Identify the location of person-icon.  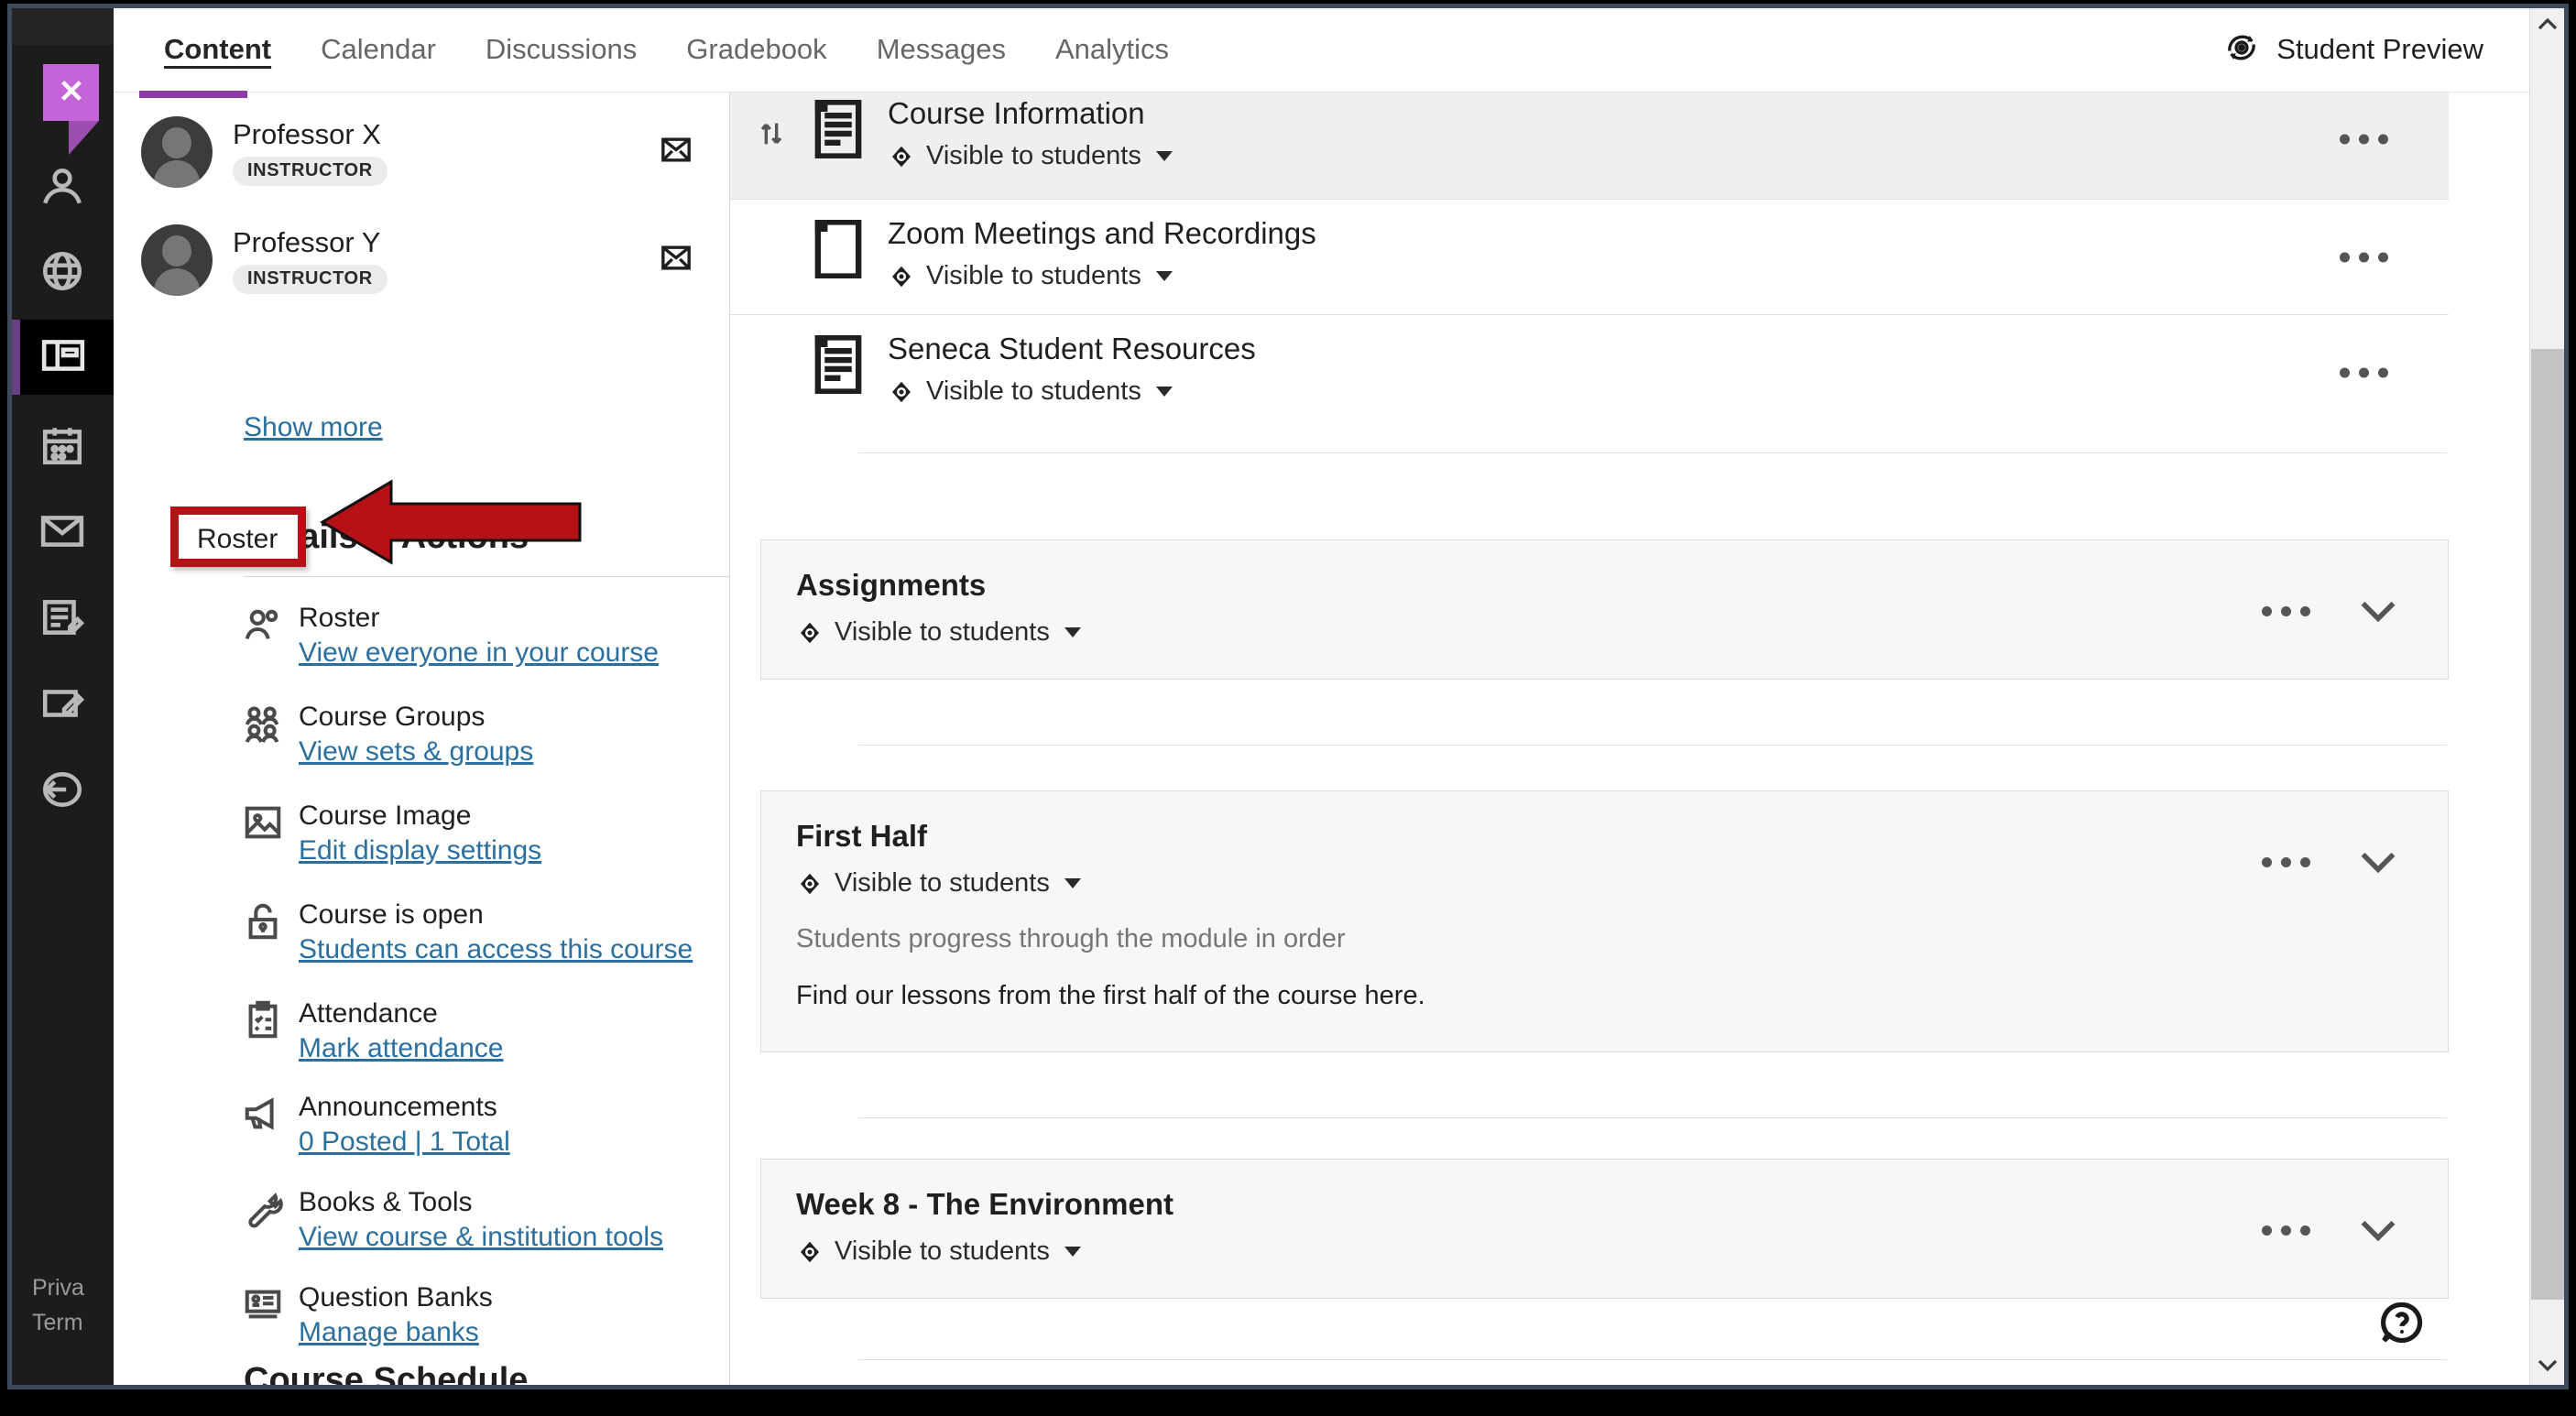
(62, 188).